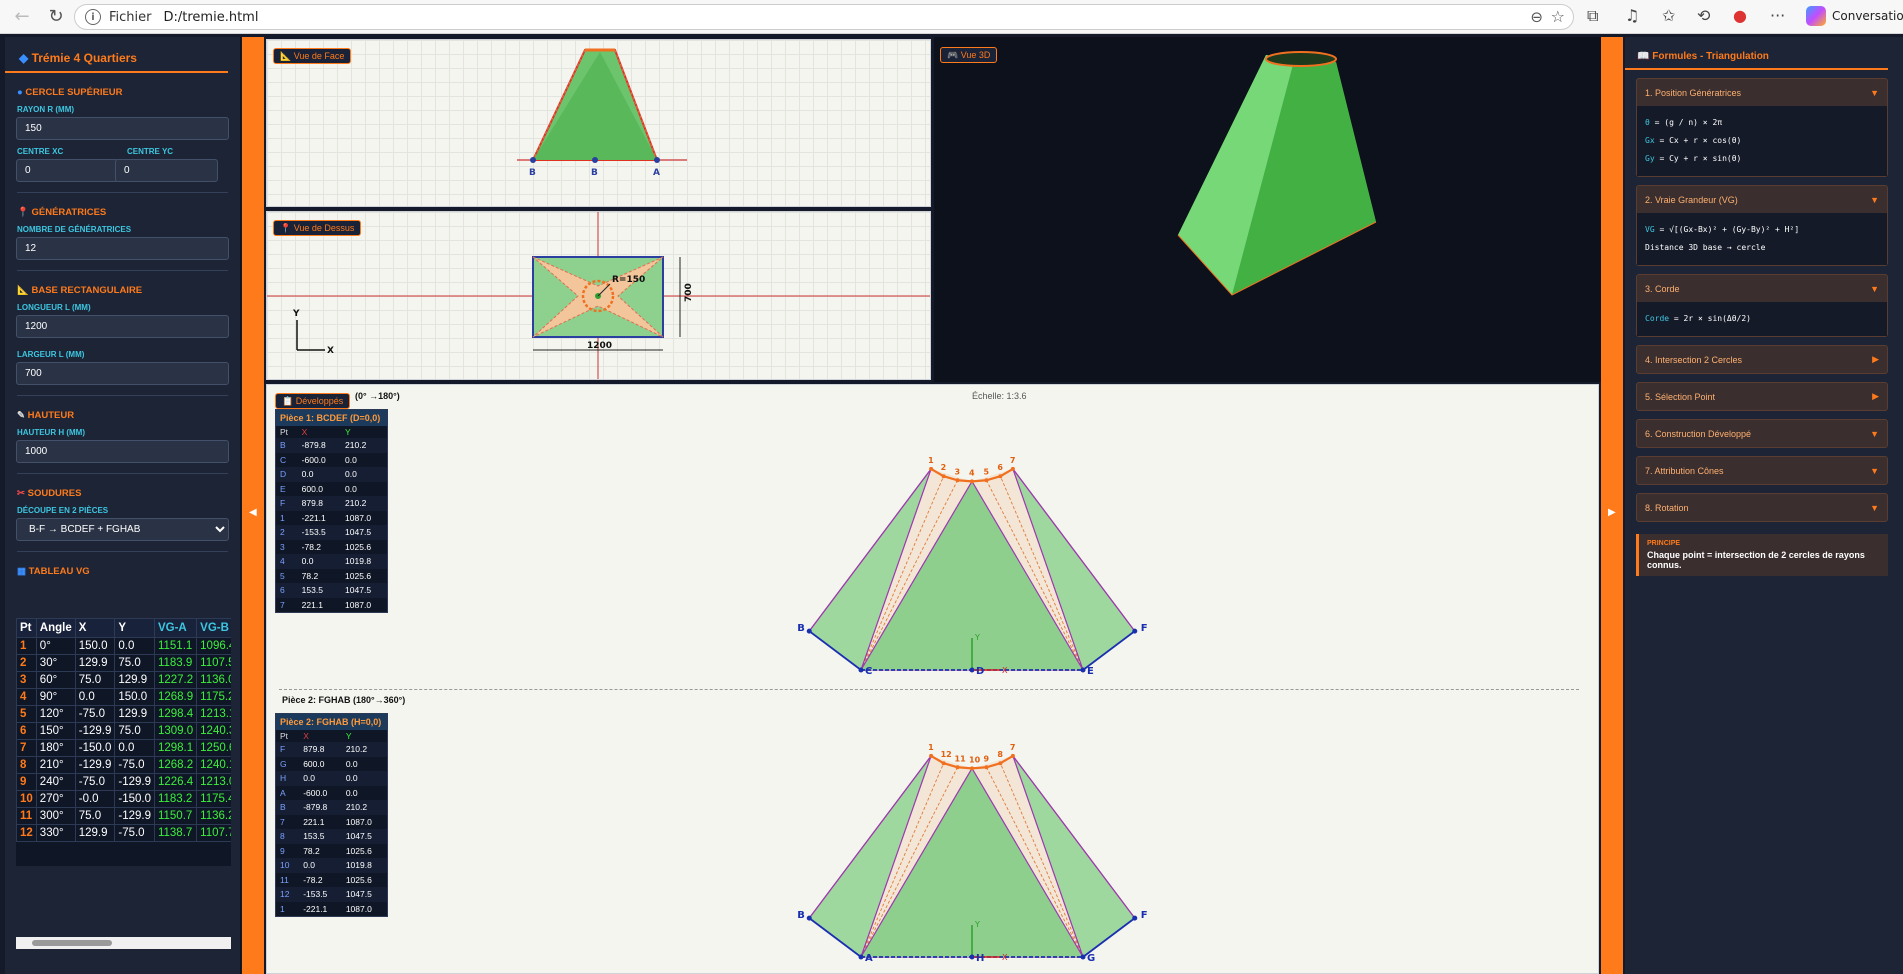 The height and width of the screenshot is (974, 1903). What do you see at coordinates (1667, 508) in the screenshot?
I see `accordion-label: 8. Rotation` at bounding box center [1667, 508].